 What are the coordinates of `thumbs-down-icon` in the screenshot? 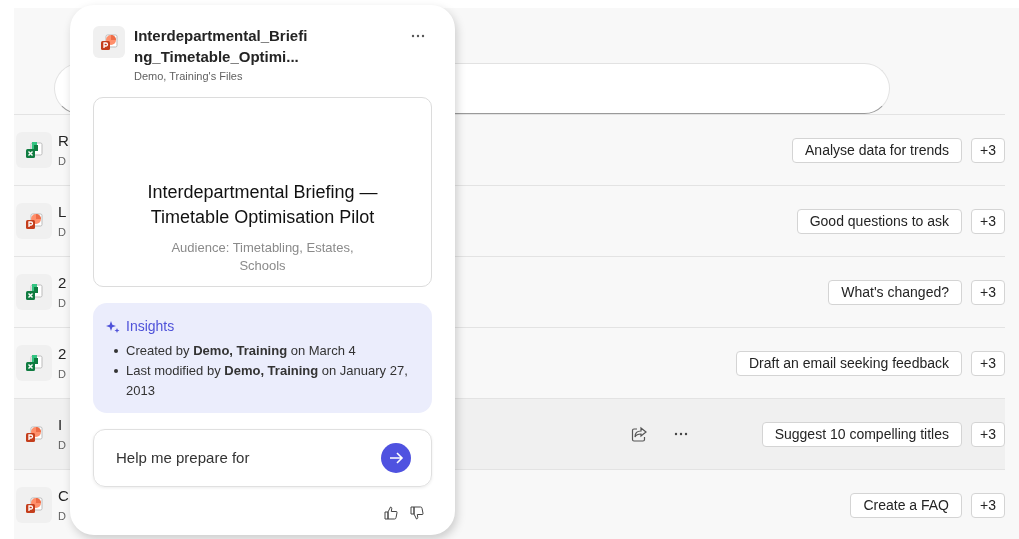 It's located at (417, 513).